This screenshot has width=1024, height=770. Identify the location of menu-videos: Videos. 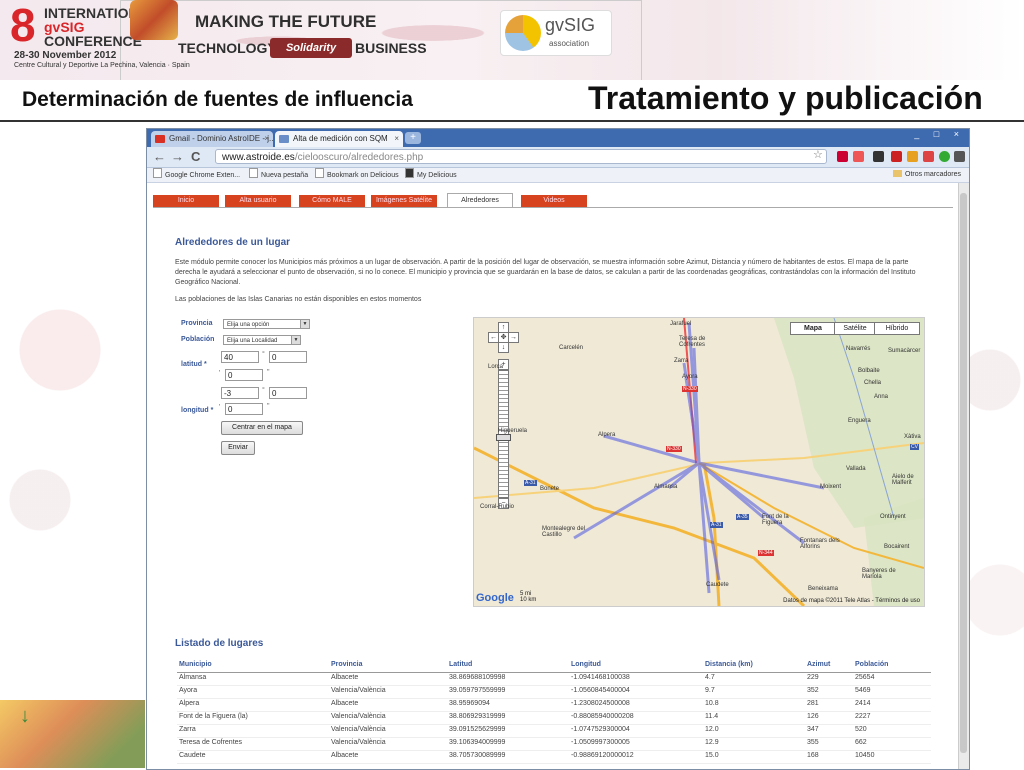
(554, 201).